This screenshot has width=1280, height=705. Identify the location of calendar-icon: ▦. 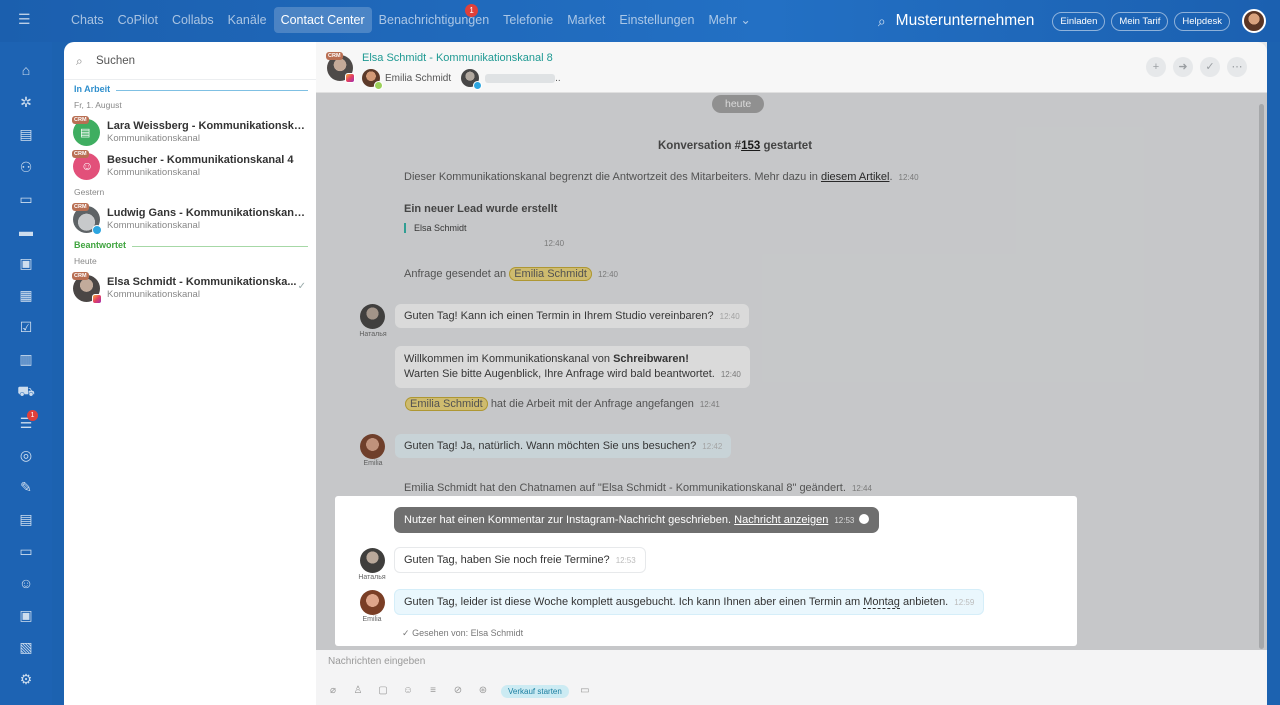
(26, 295).